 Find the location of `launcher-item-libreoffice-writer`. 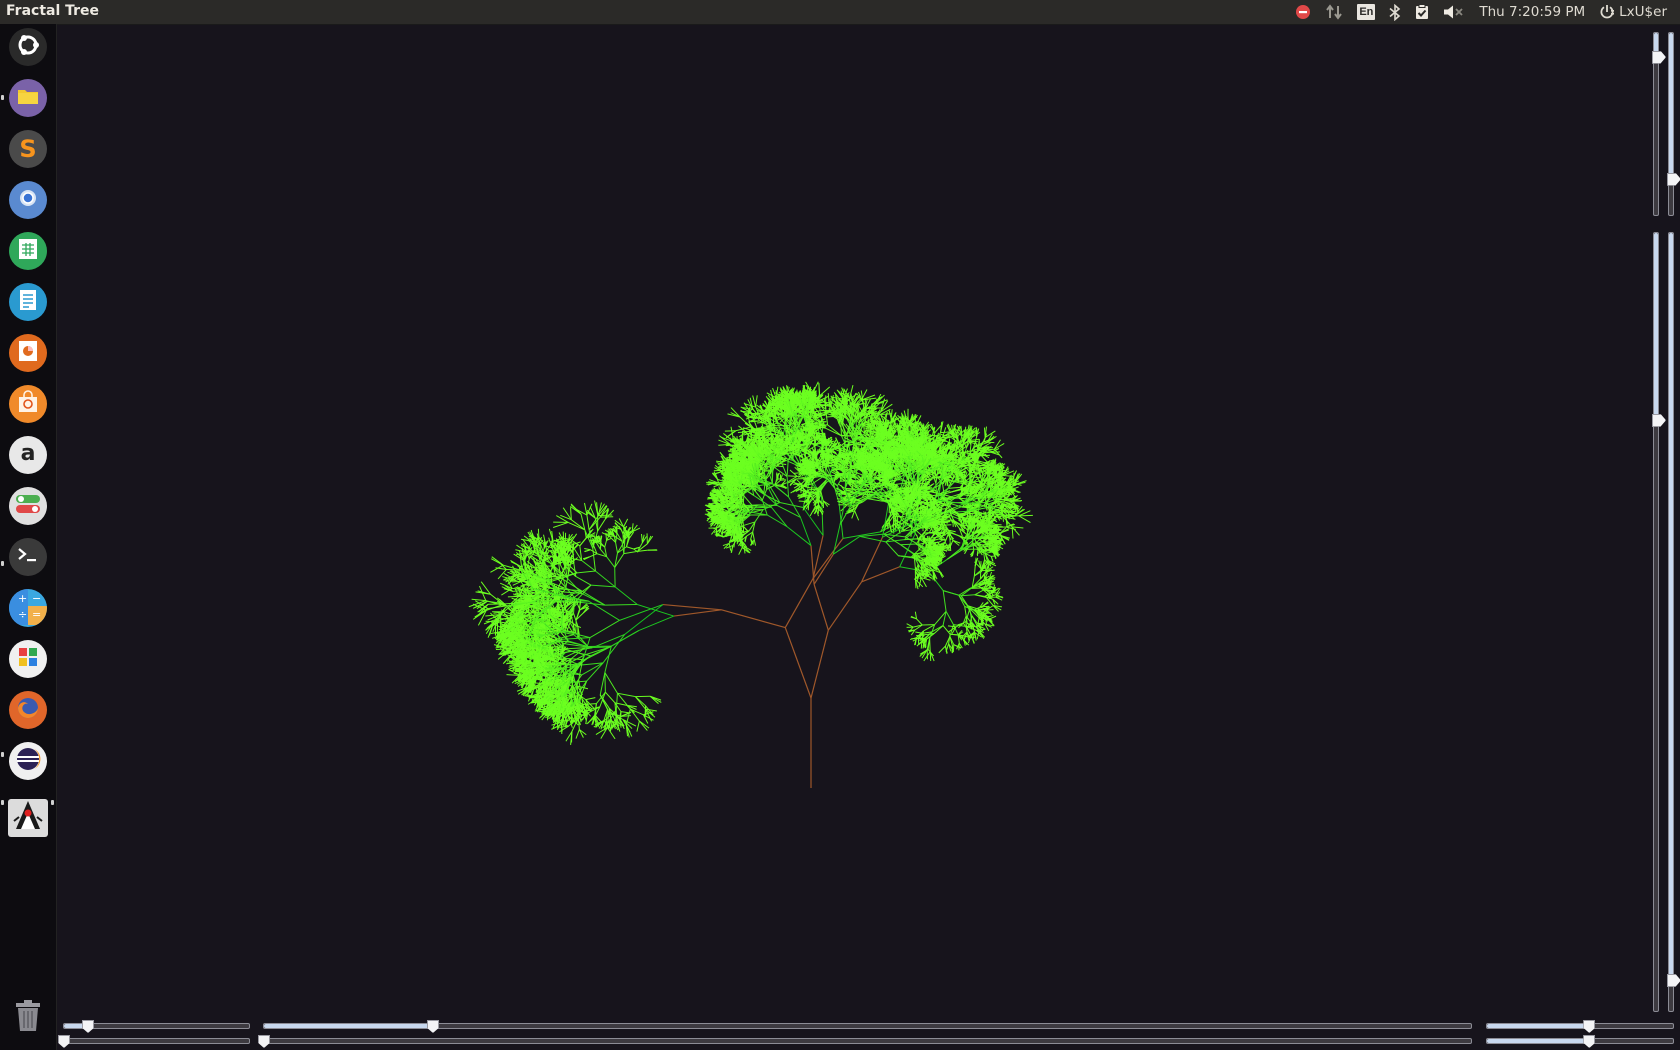

launcher-item-libreoffice-writer is located at coordinates (28, 302).